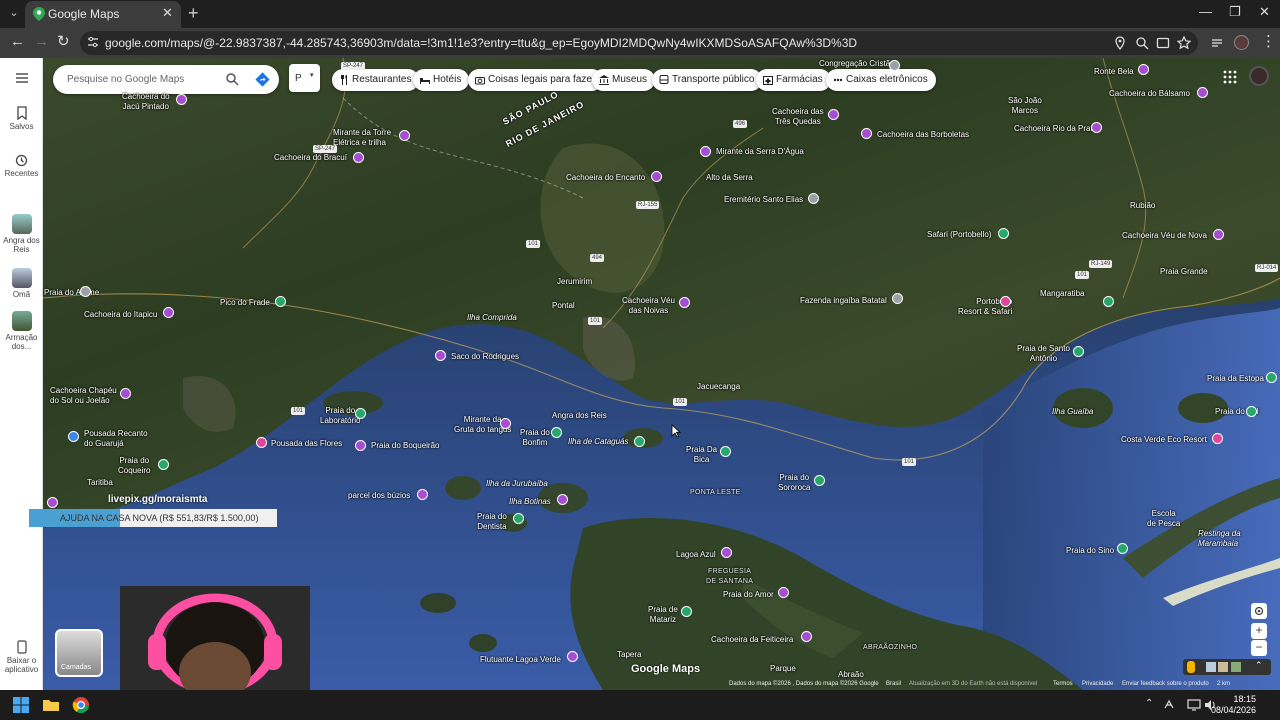 Image resolution: width=1280 pixels, height=720 pixels. What do you see at coordinates (854, 64) in the screenshot?
I see `place-label: Congregação Cristã` at bounding box center [854, 64].